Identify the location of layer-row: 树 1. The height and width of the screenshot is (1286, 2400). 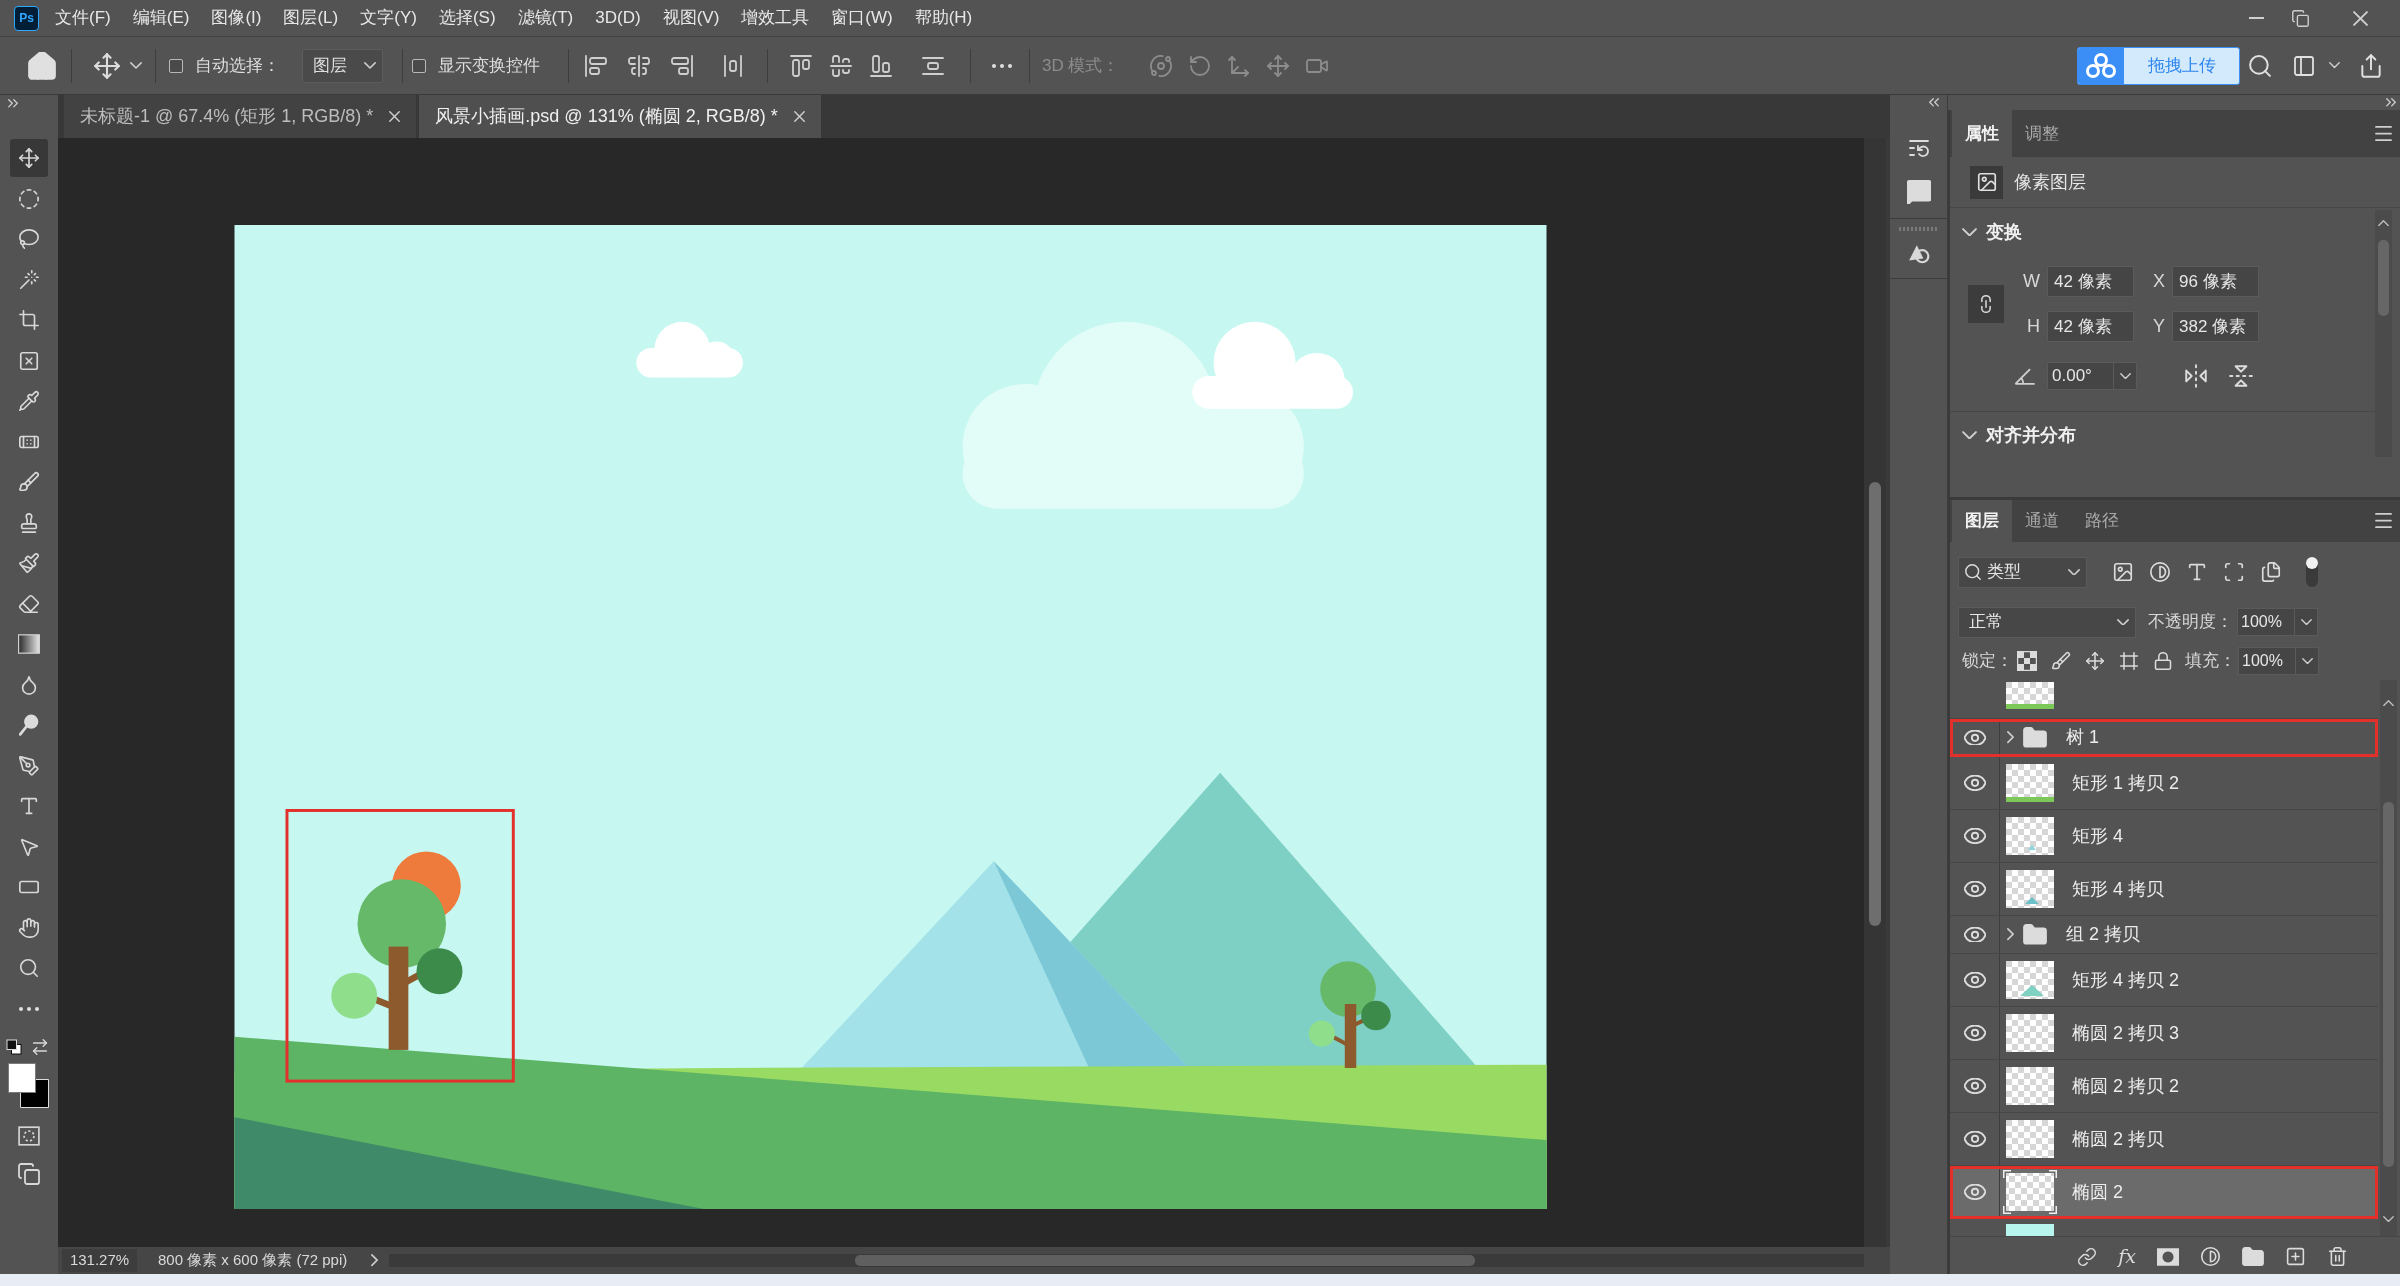
(2164, 738).